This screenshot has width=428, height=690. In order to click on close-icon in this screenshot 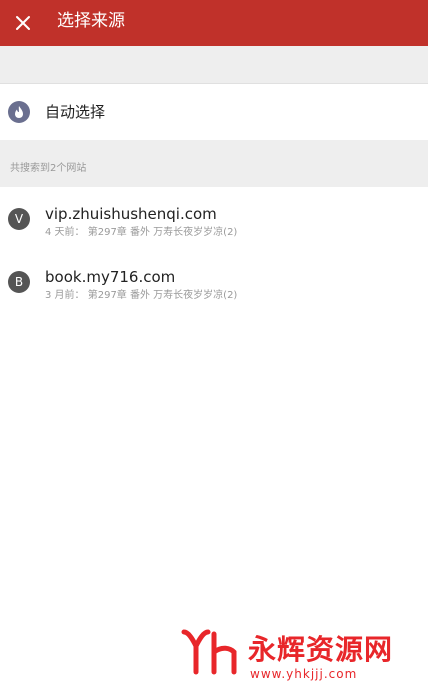, I will do `click(23, 23)`.